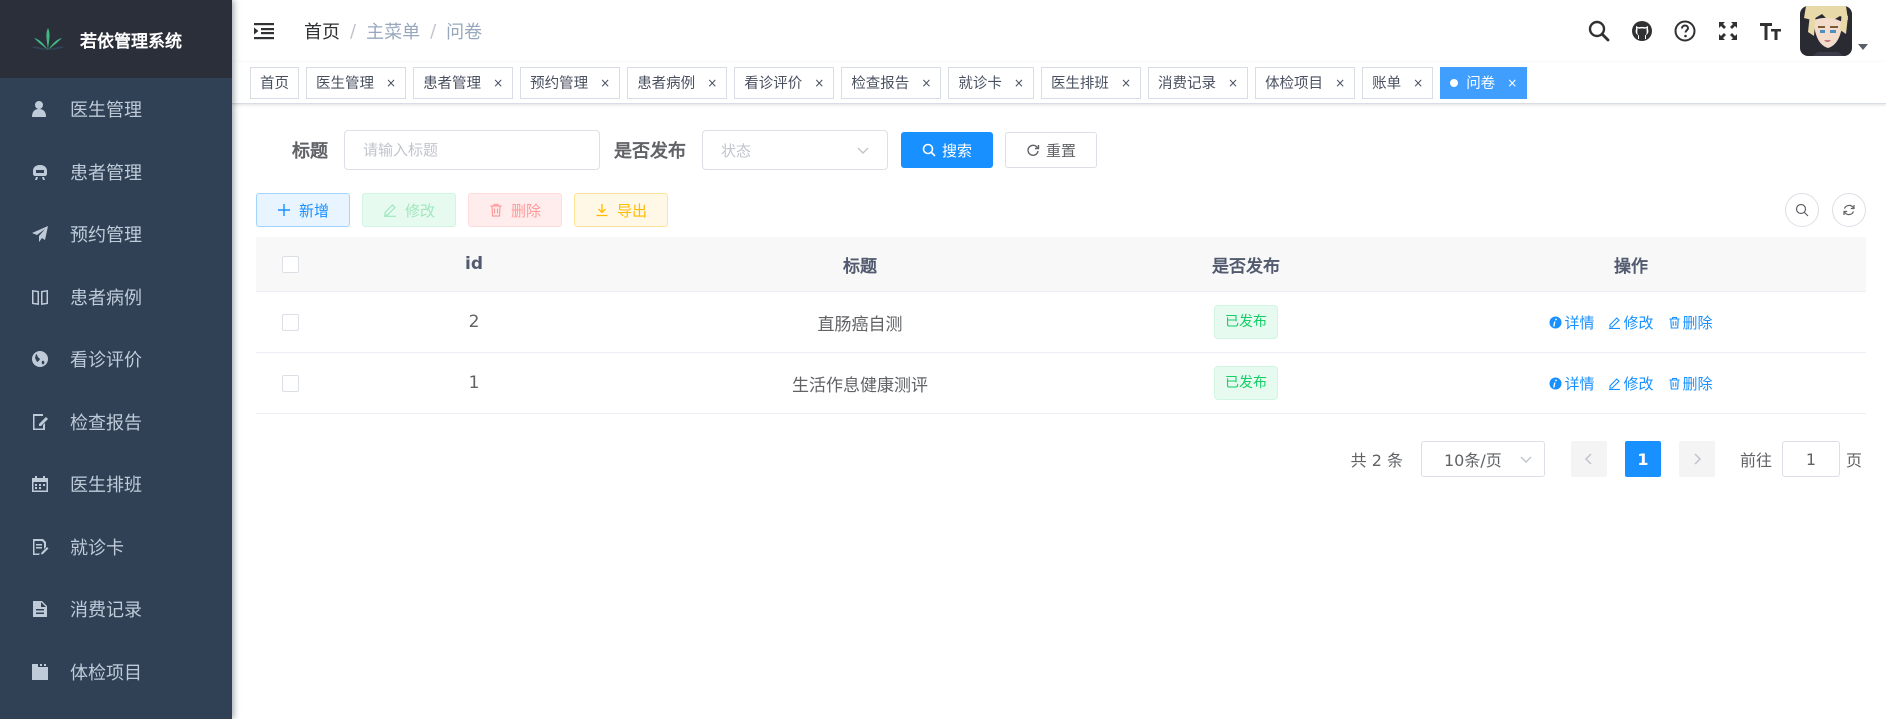 The height and width of the screenshot is (719, 1886). What do you see at coordinates (1090, 82) in the screenshot?
I see `tag-item: 医生排班 ×` at bounding box center [1090, 82].